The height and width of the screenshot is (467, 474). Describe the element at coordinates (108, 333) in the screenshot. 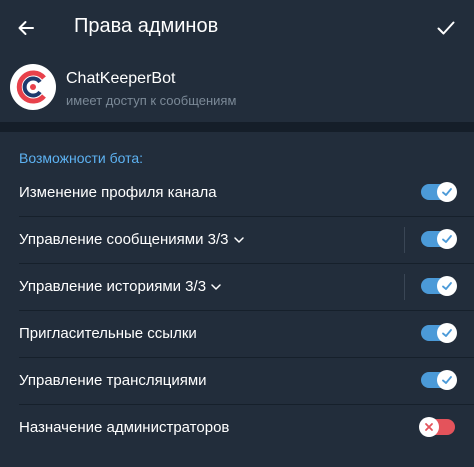

I see `permission-label: Пригласительные ссылки` at that location.